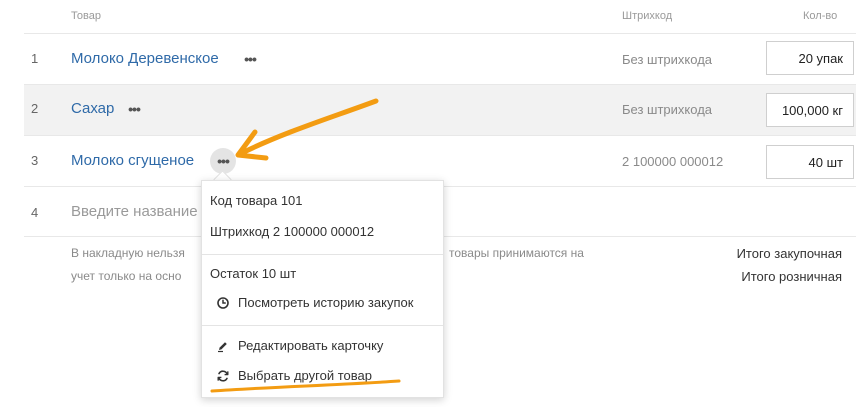  I want to click on clock-icon, so click(223, 303).